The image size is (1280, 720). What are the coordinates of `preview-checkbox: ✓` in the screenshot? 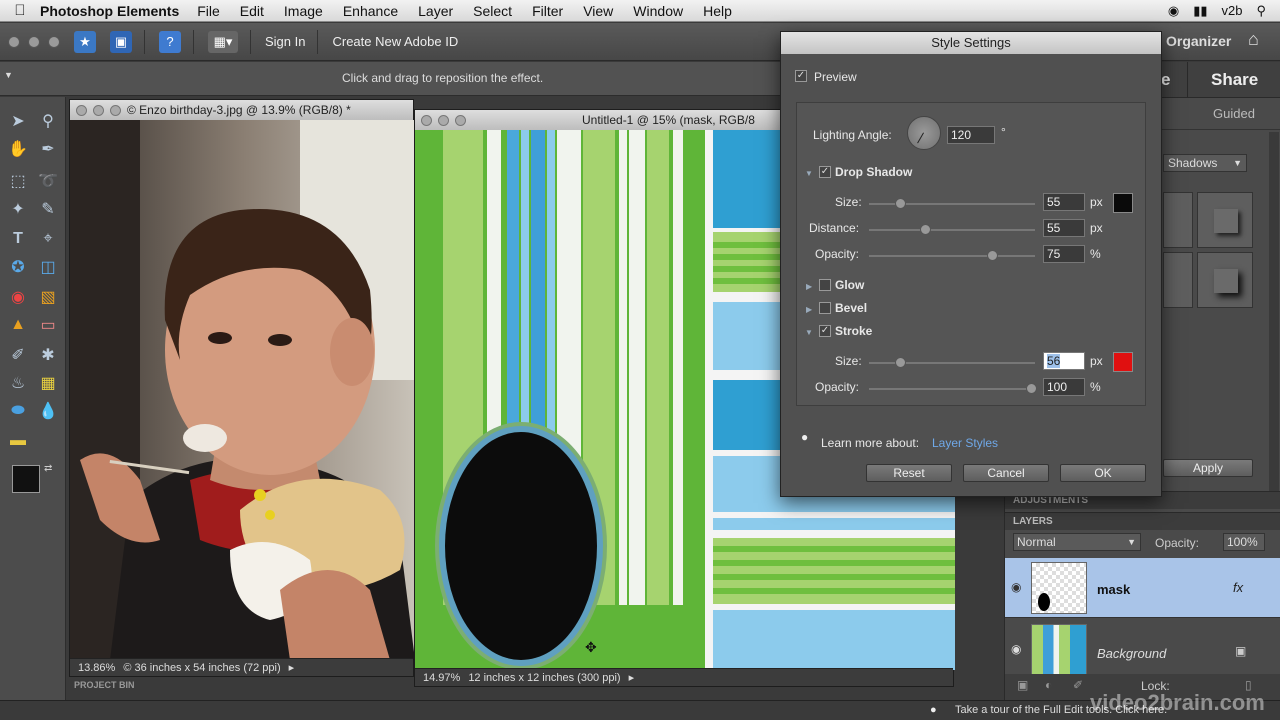 It's located at (801, 76).